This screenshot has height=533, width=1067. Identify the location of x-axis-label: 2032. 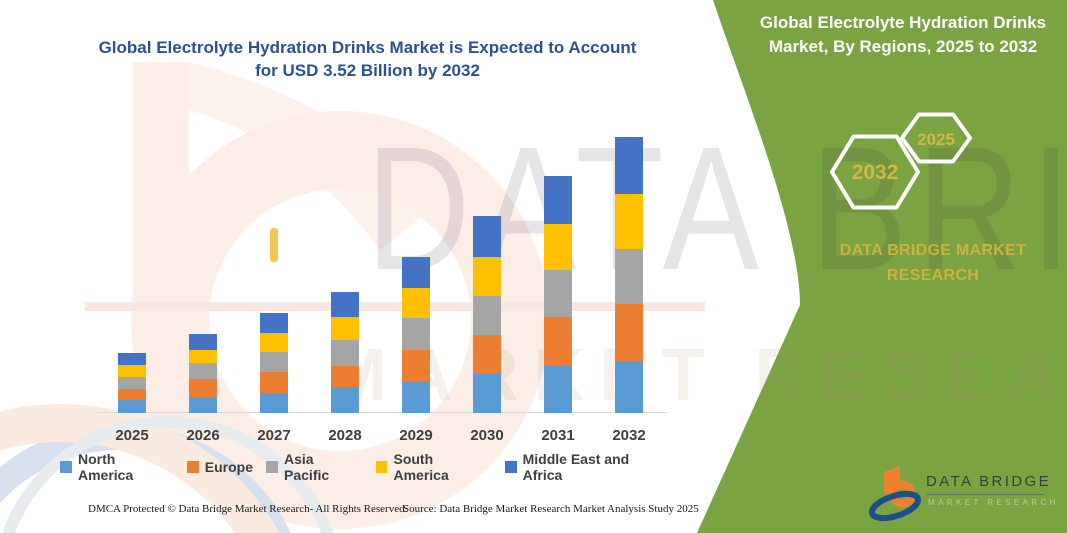
(629, 435).